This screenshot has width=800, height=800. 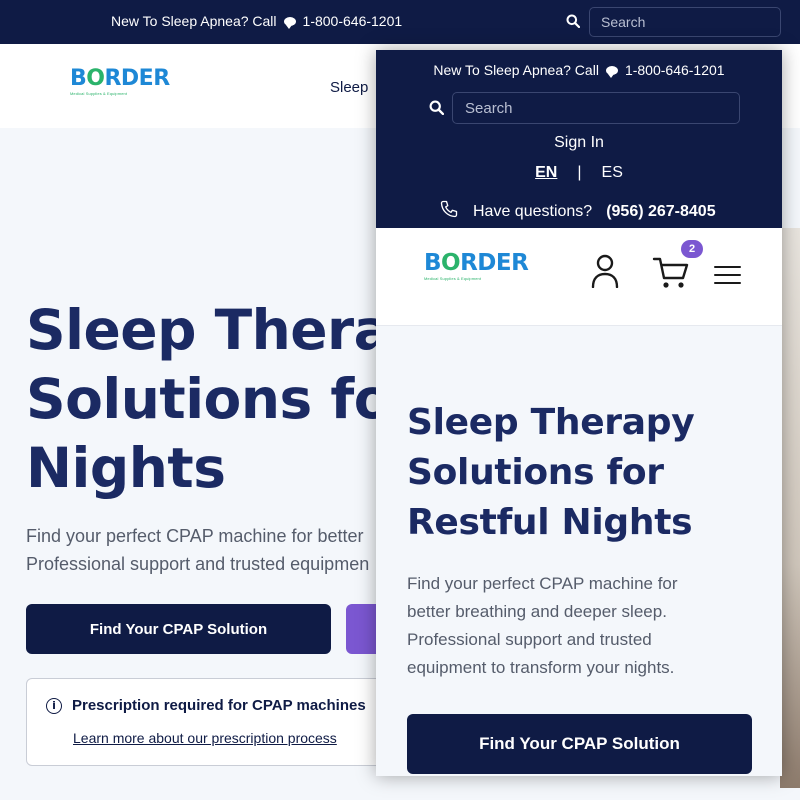 What do you see at coordinates (516, 70) in the screenshot?
I see `mobile-promo-text: New To Sleep Apnea? Call` at bounding box center [516, 70].